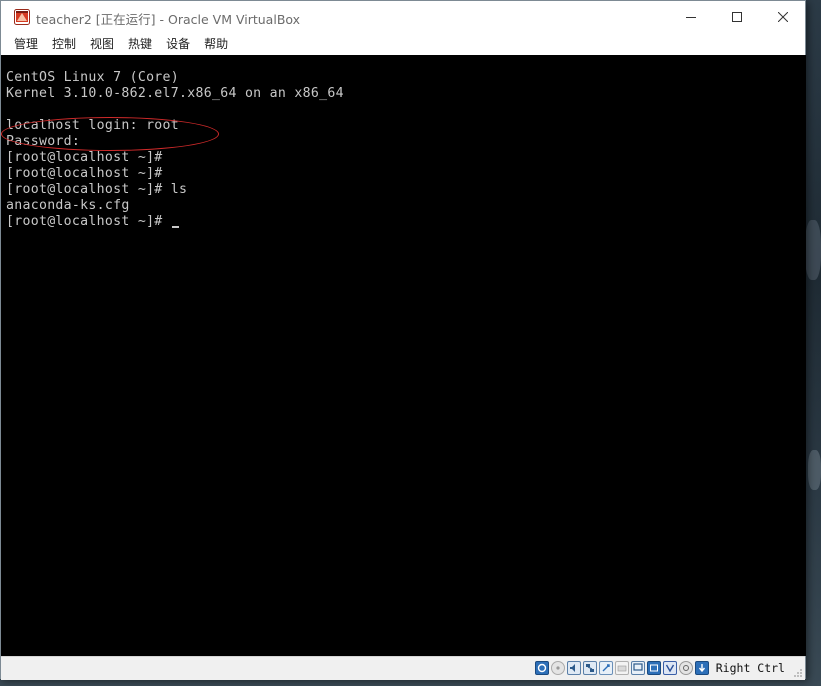 The width and height of the screenshot is (821, 686). I want to click on audio-icon, so click(574, 668).